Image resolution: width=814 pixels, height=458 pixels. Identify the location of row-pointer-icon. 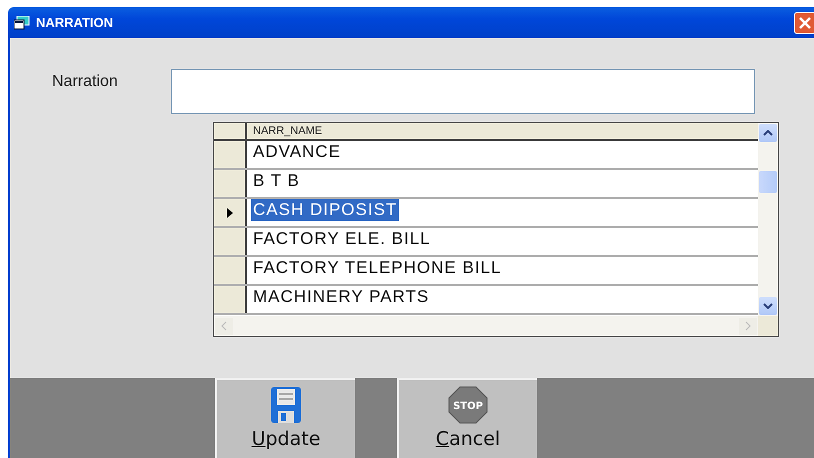
(229, 213).